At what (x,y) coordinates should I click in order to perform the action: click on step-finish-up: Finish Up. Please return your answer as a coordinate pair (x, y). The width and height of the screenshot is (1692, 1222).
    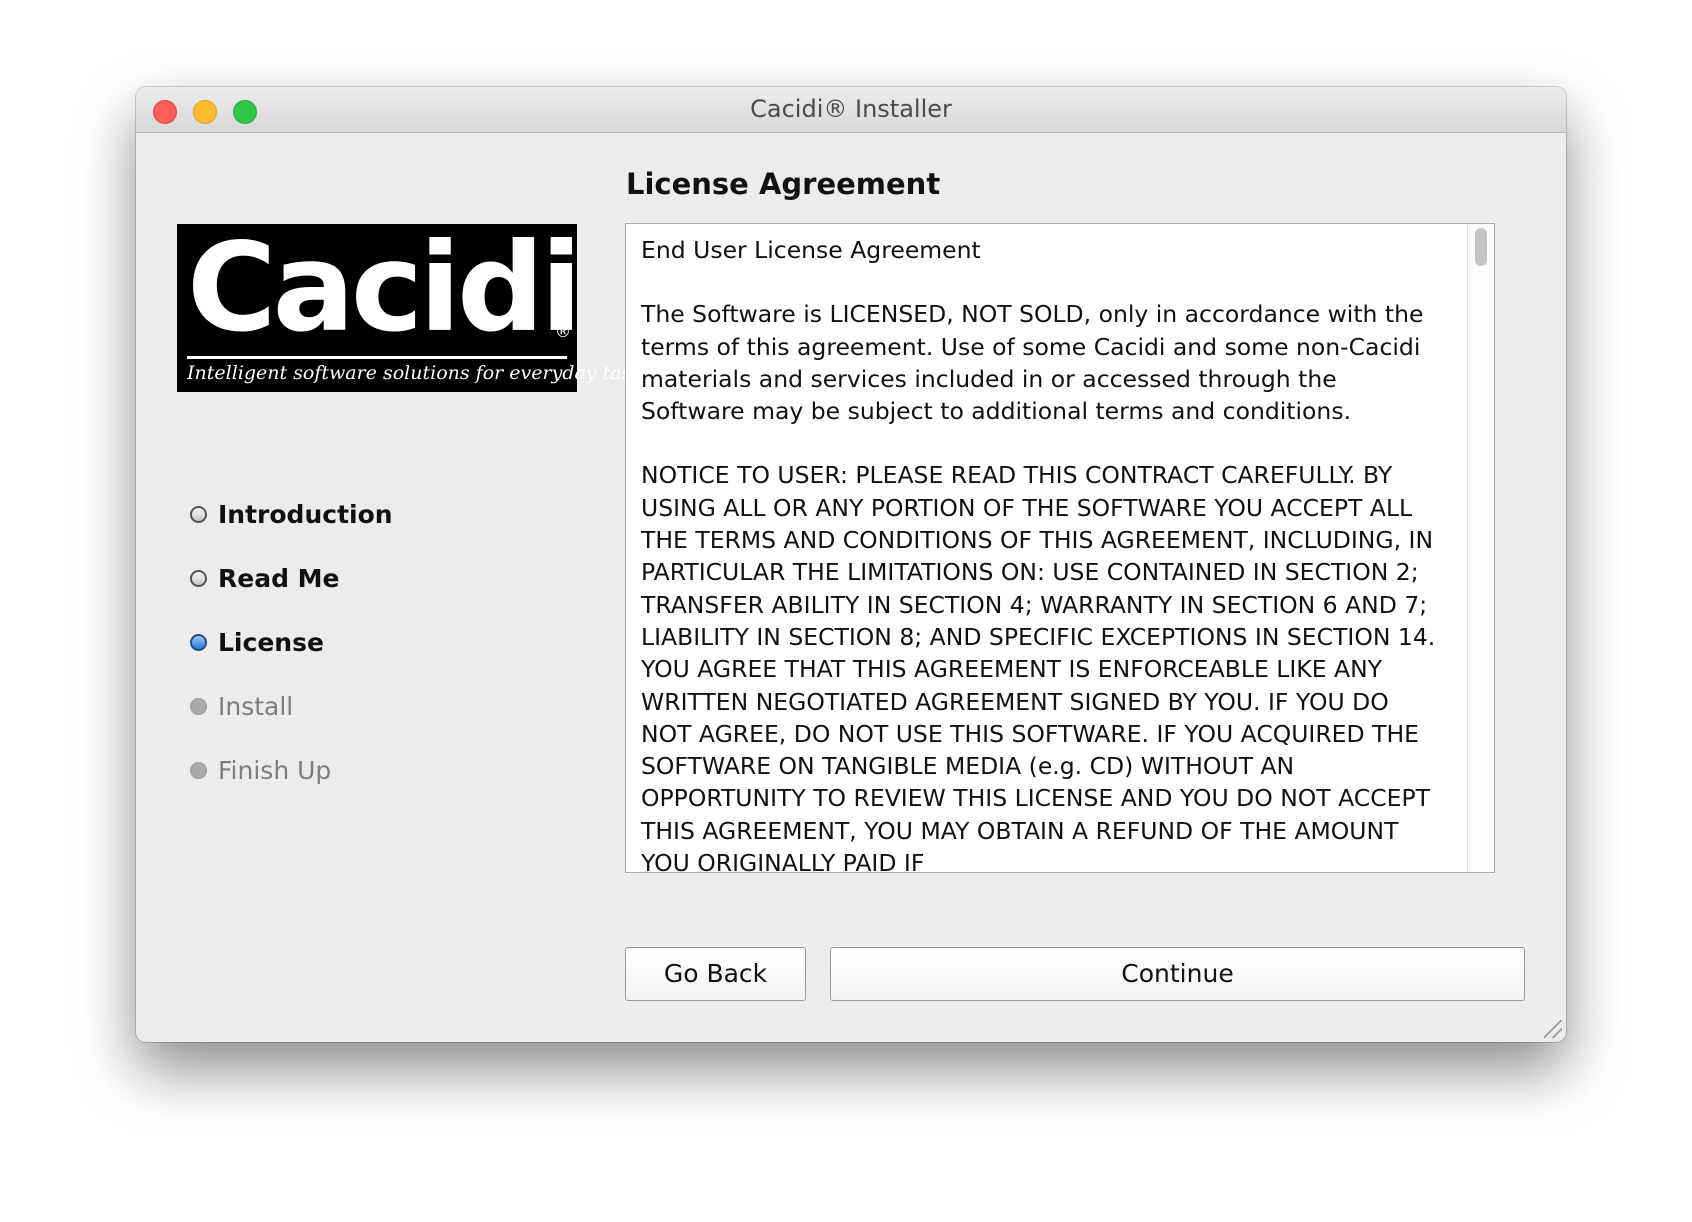
    Looking at the image, I should click on (291, 770).